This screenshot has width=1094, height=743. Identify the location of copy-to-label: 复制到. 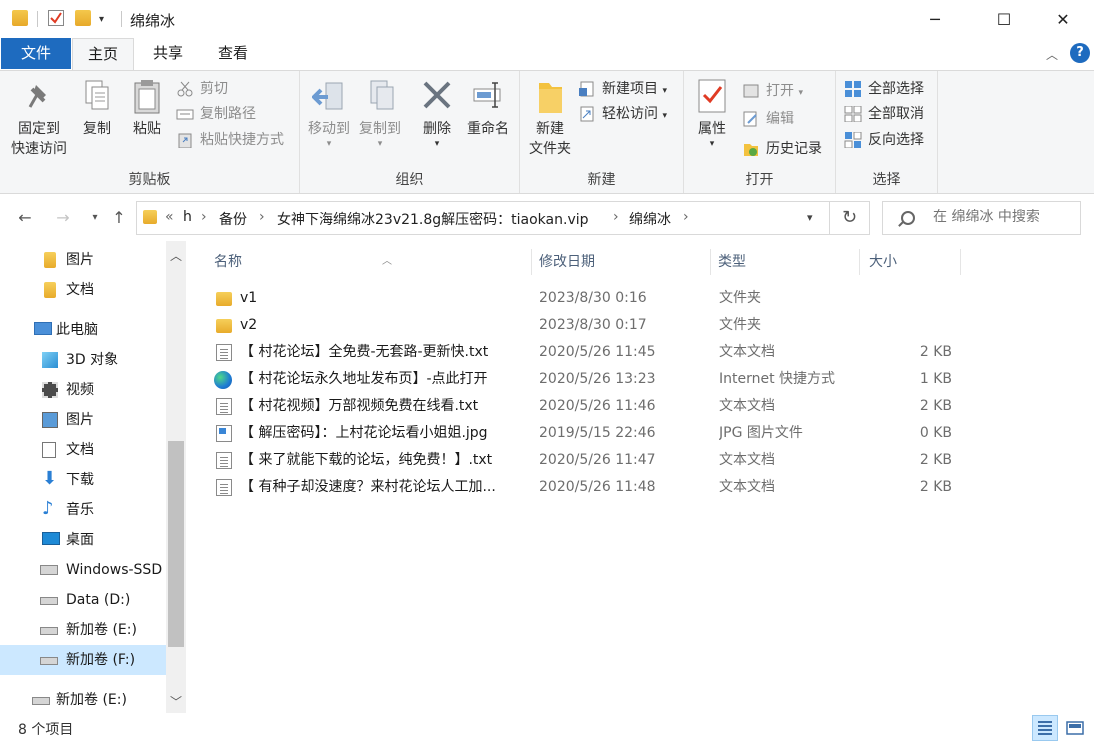
(380, 129).